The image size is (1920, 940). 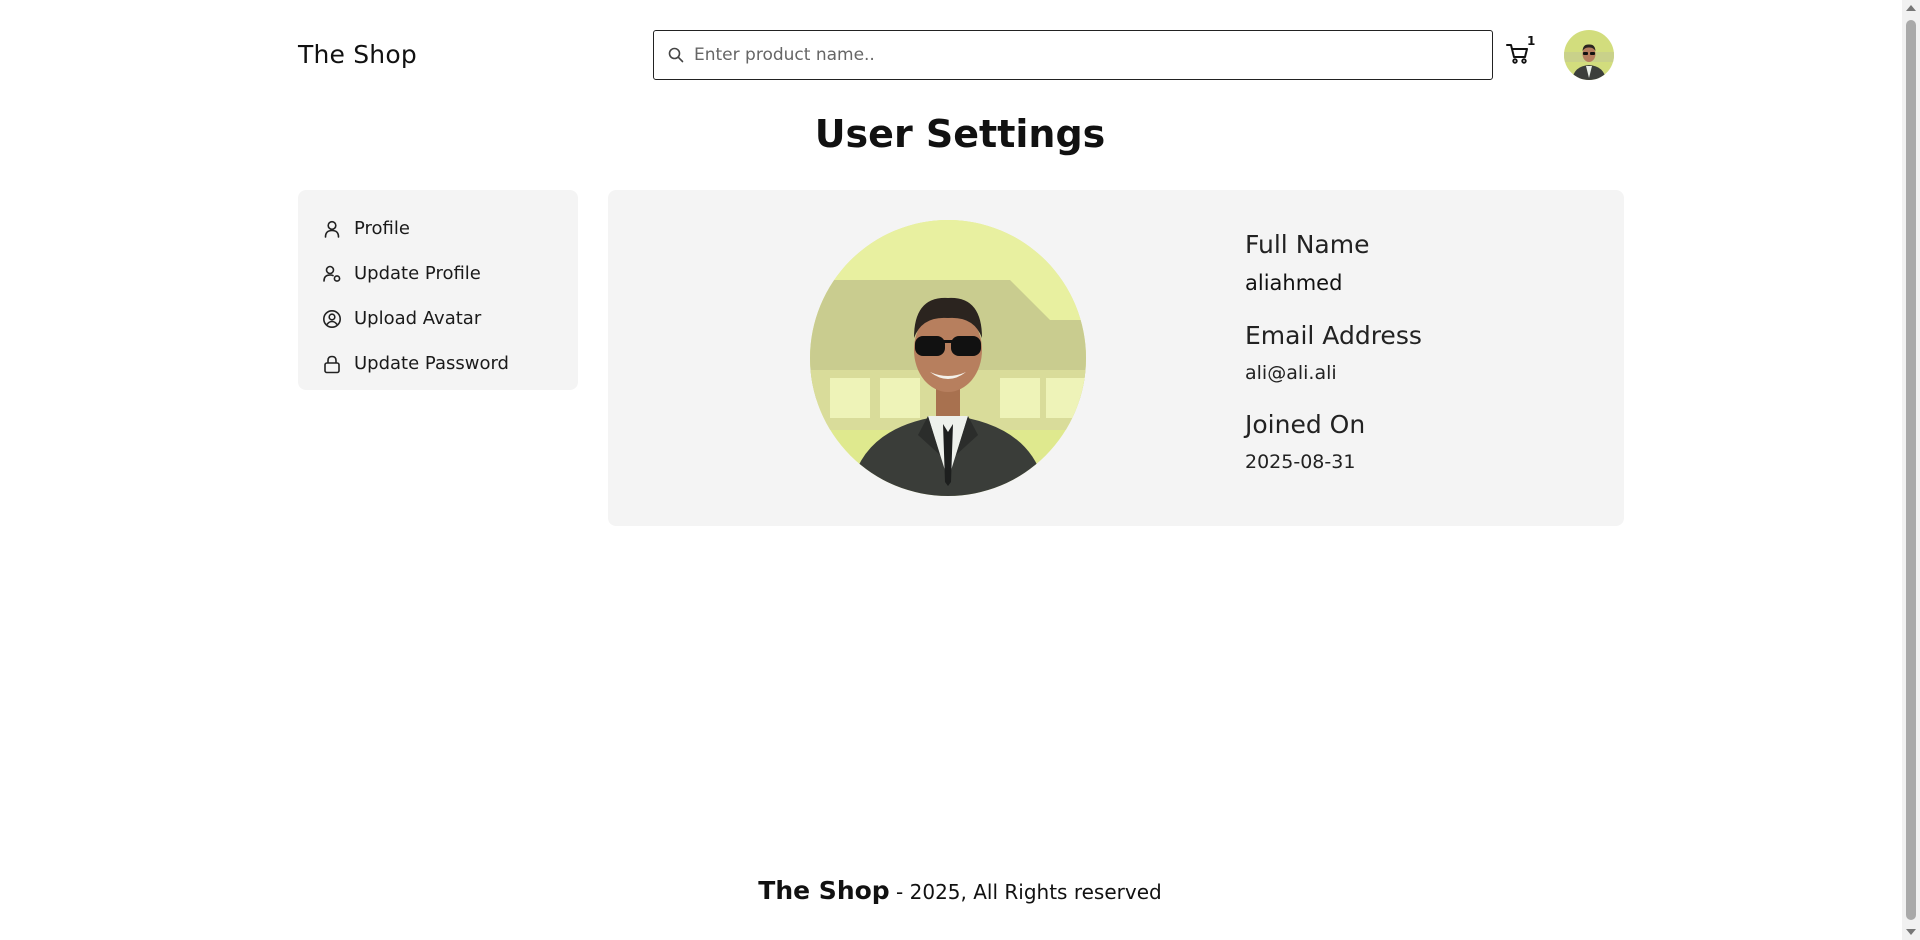 I want to click on footer: The Shop - 2025, All Rights reserved, so click(x=960, y=890).